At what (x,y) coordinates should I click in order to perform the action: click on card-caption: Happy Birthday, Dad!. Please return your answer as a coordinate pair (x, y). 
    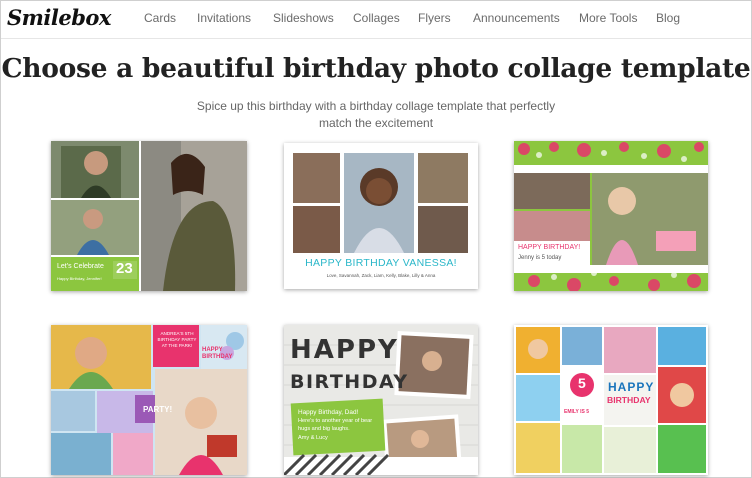
    Looking at the image, I should click on (328, 412).